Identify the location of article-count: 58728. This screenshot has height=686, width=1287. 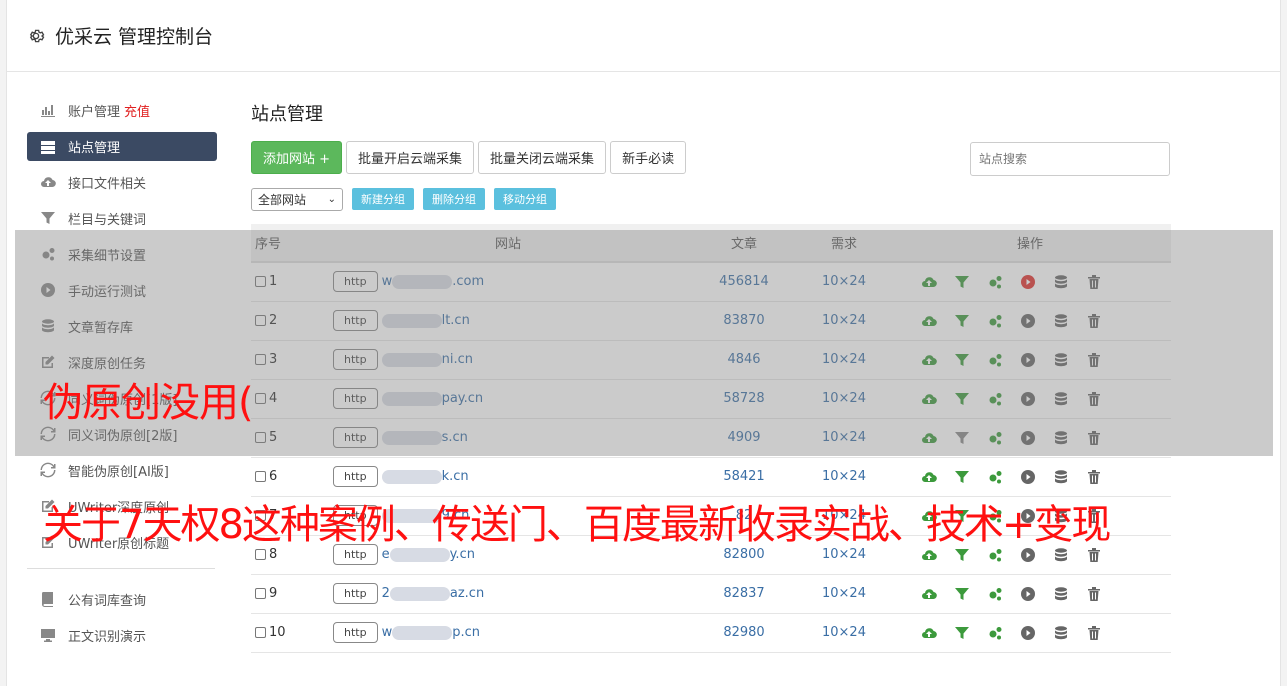
(744, 399).